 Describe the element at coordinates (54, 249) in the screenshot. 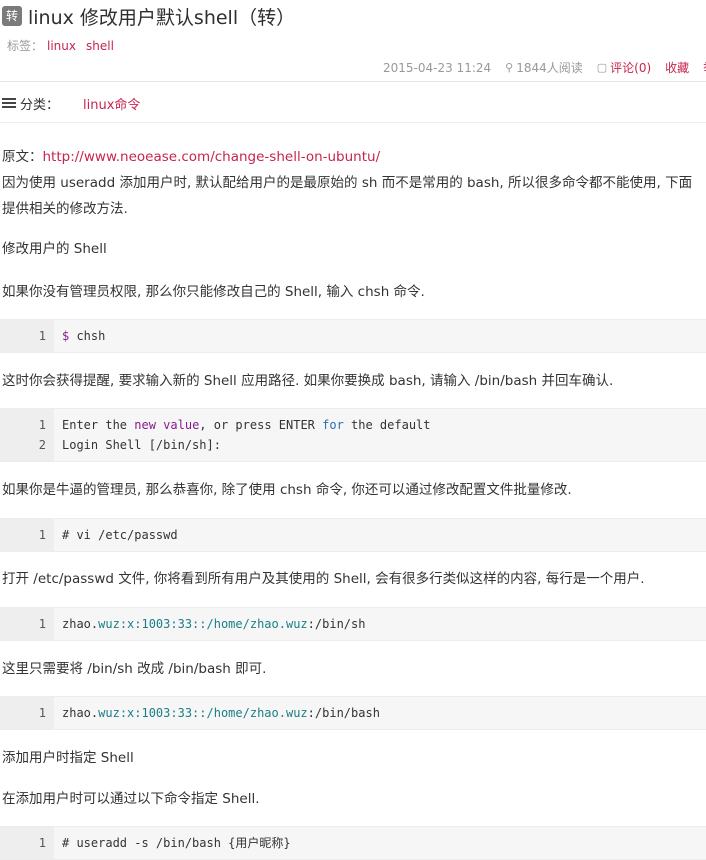

I see `section-heading: 修改用户的 Shell` at that location.